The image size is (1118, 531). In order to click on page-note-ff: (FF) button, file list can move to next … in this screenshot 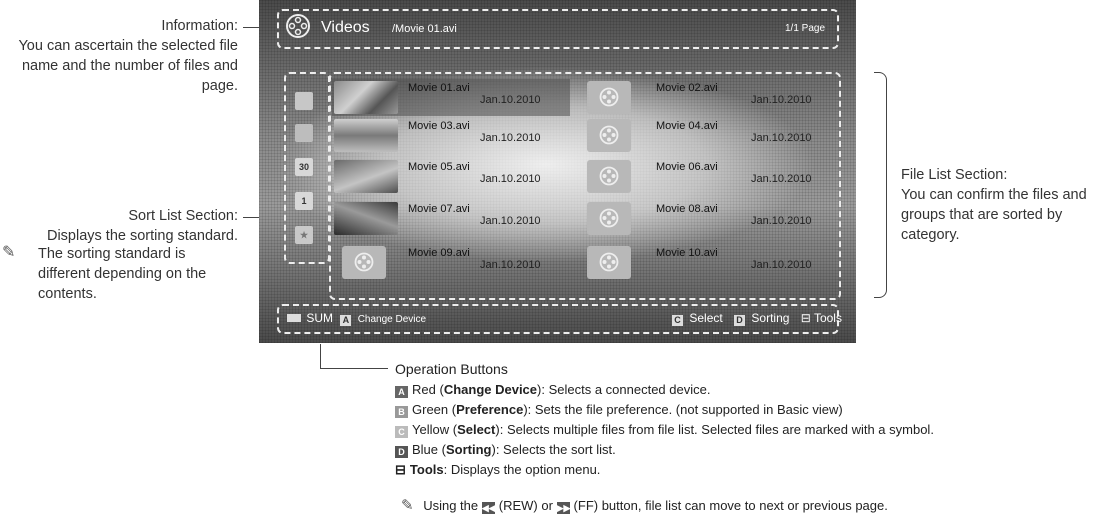, I will do `click(730, 505)`.